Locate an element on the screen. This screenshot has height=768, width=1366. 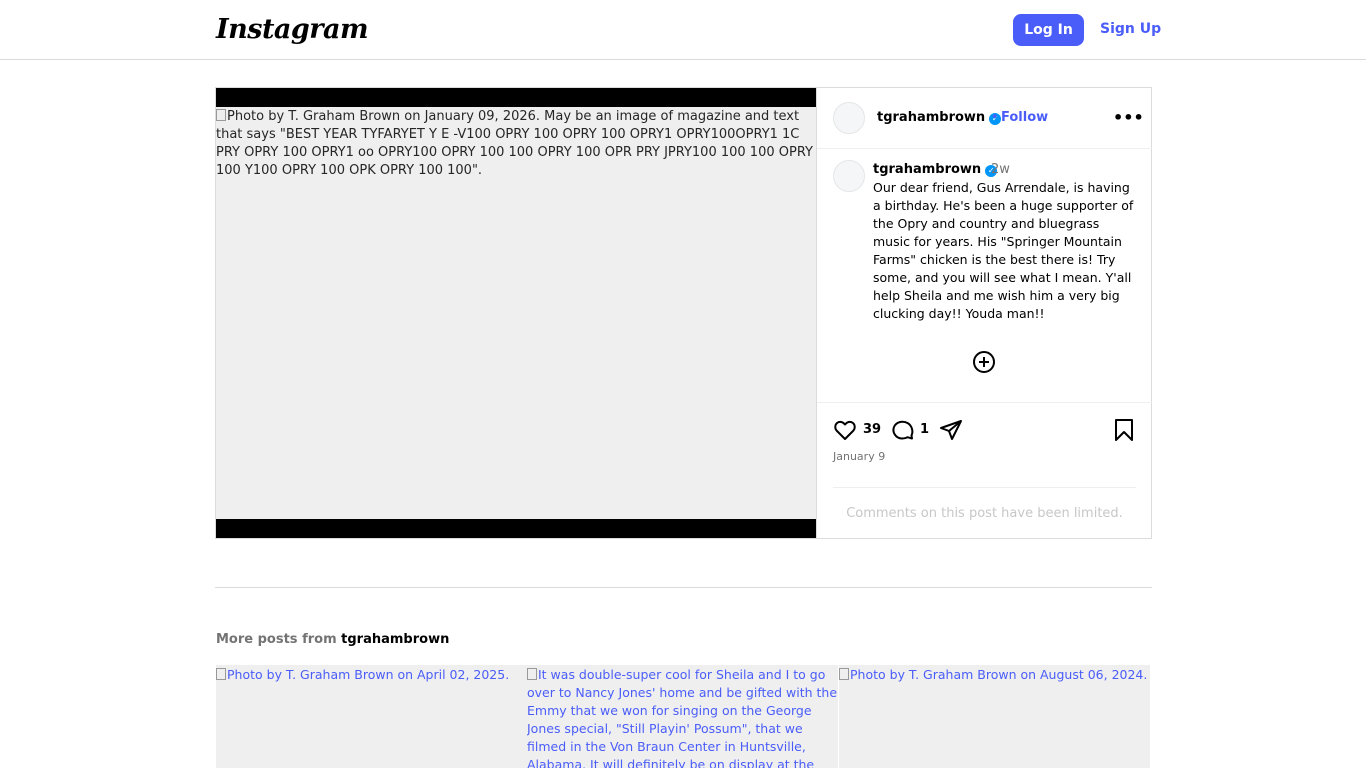
more-posts-heading: More posts from tgrahambrown is located at coordinates (332, 639).